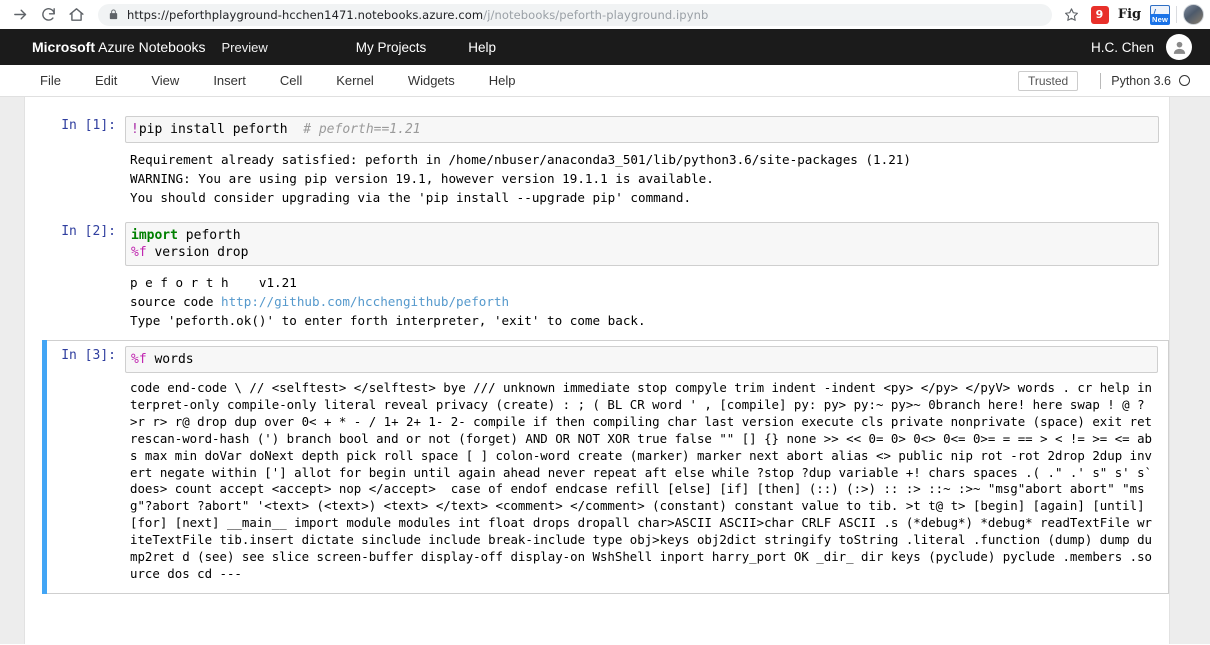 This screenshot has height=645, width=1210. What do you see at coordinates (50, 80) in the screenshot?
I see `menu-file: File` at bounding box center [50, 80].